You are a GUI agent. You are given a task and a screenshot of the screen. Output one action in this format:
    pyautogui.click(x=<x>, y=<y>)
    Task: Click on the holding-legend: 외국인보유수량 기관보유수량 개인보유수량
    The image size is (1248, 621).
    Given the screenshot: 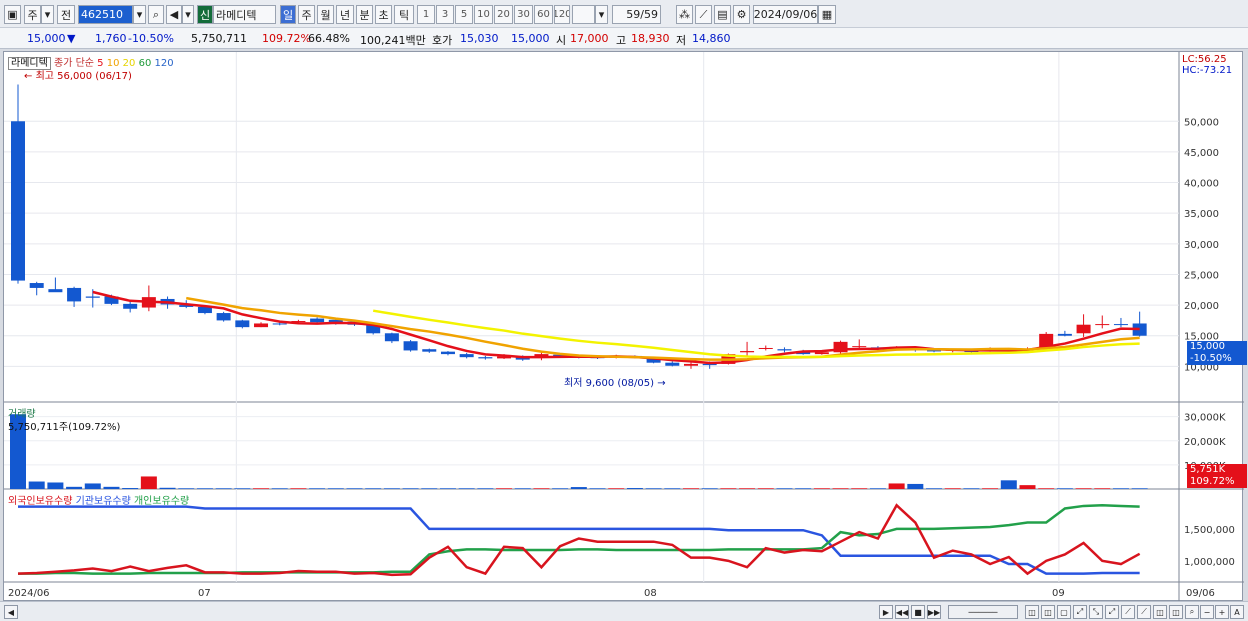 What is the action you would take?
    pyautogui.click(x=98, y=499)
    